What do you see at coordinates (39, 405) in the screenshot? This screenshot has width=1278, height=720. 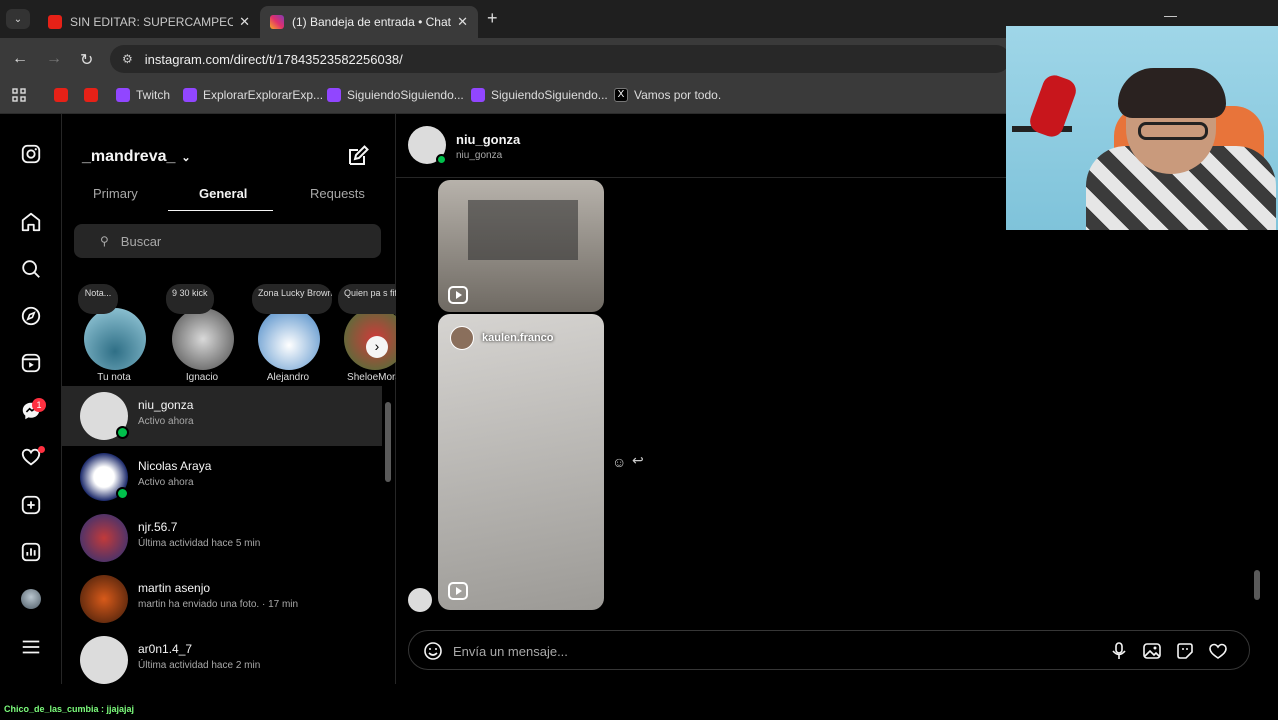 I see `messages-badge: 1` at bounding box center [39, 405].